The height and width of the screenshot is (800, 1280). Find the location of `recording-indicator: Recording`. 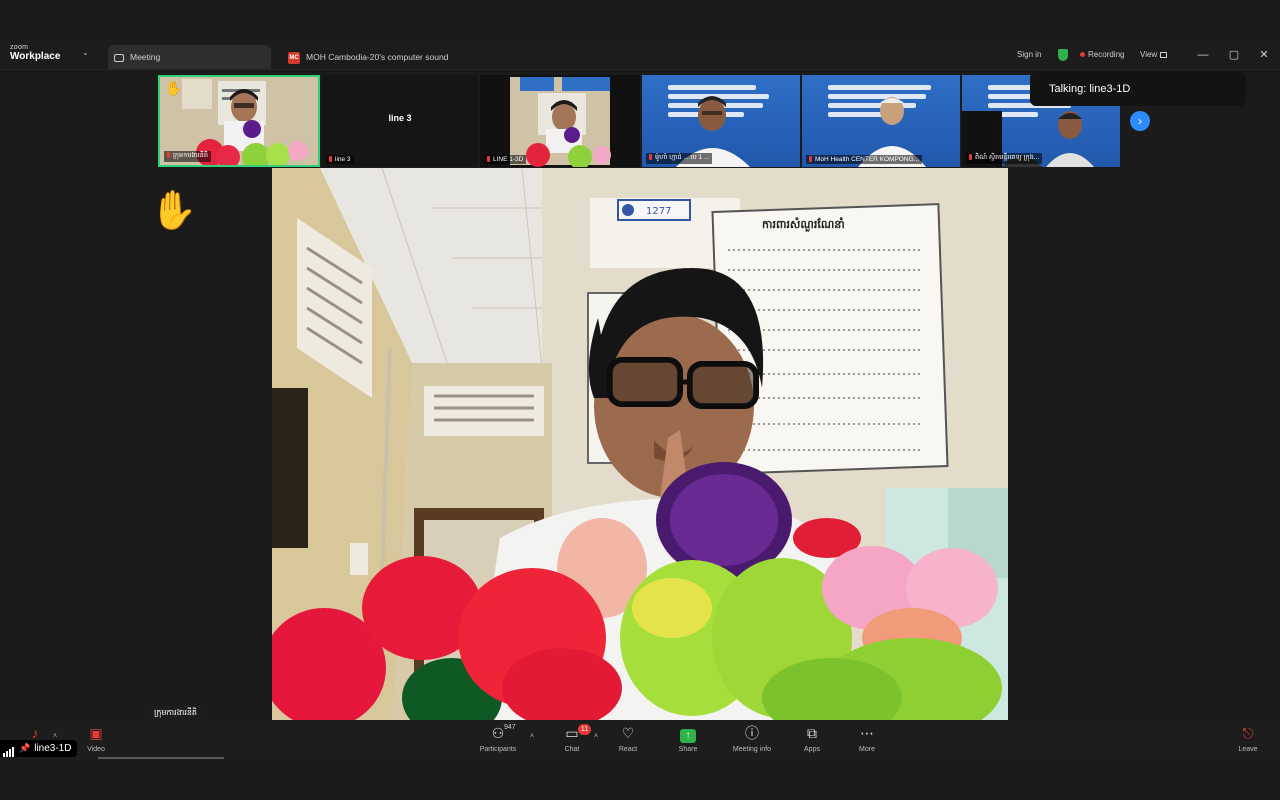

recording-indicator: Recording is located at coordinates (1102, 55).